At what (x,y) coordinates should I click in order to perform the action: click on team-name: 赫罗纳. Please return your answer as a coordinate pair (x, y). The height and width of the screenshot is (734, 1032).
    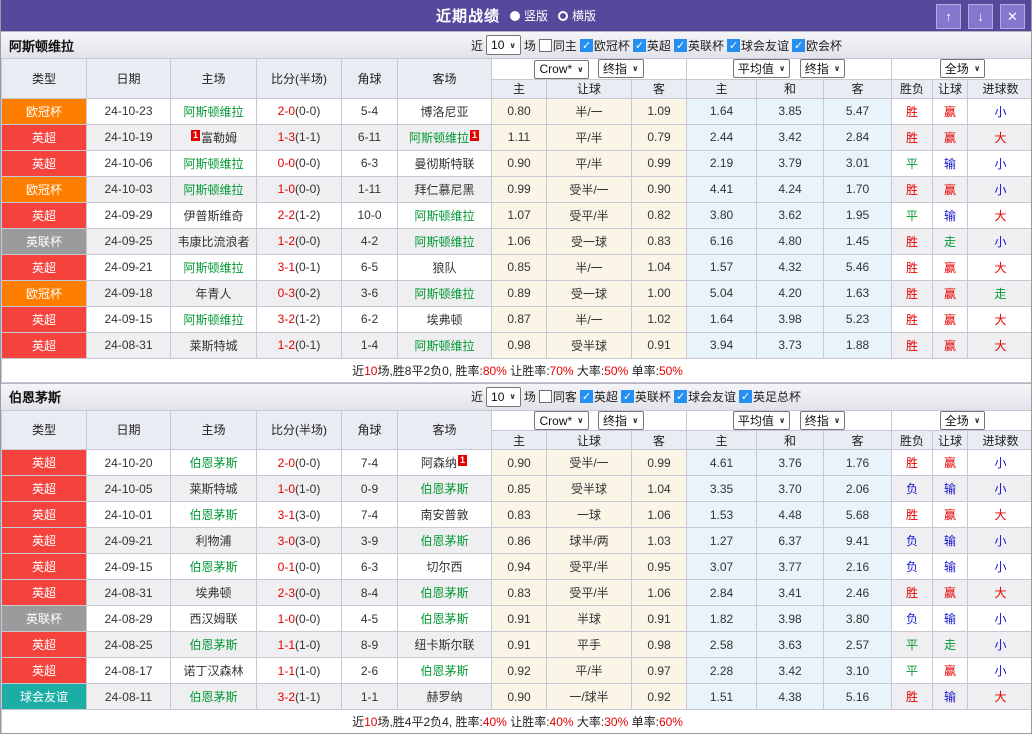
    Looking at the image, I should click on (444, 697).